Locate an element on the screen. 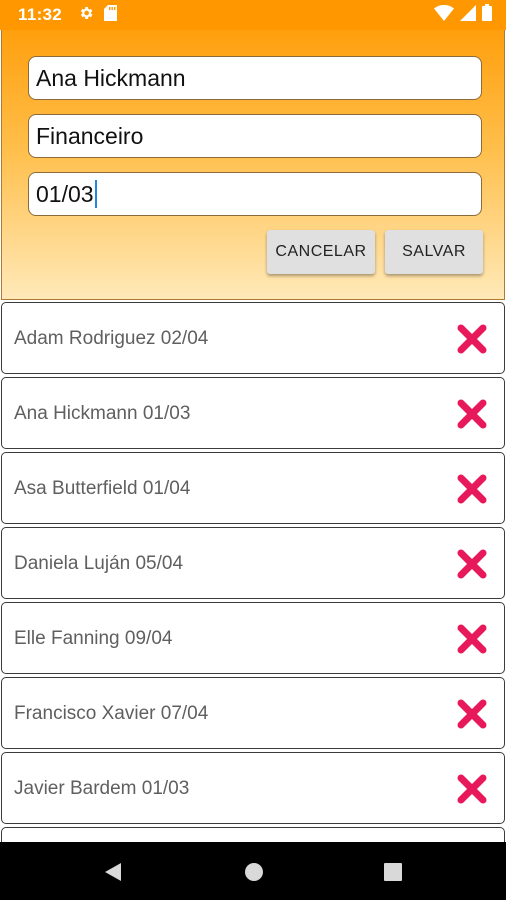 The image size is (506, 900). department-input: Financeiro is located at coordinates (255, 136).